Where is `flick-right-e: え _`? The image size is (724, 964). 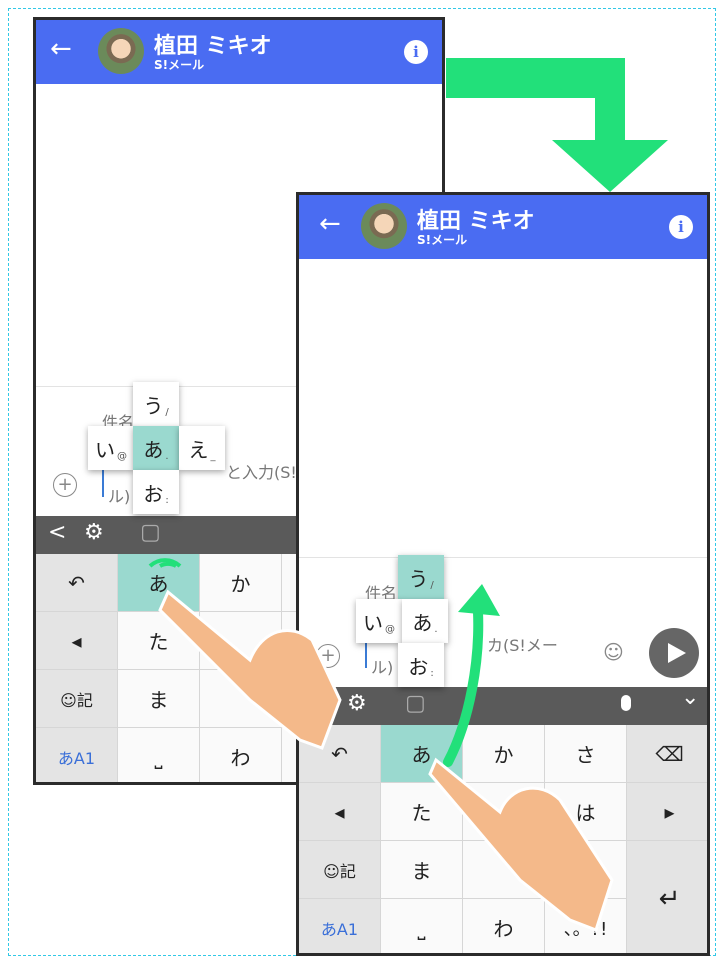
flick-right-e: え _ is located at coordinates (202, 448).